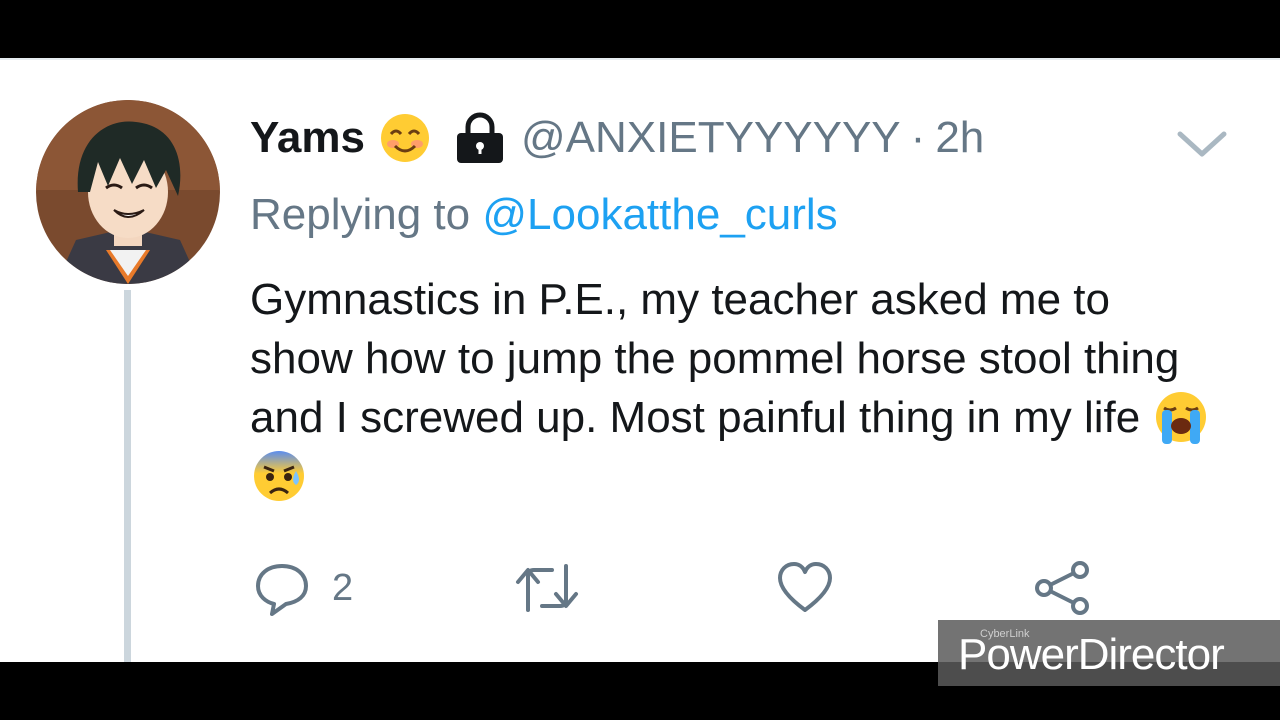 The width and height of the screenshot is (1280, 720). I want to click on thread-line, so click(127, 476).